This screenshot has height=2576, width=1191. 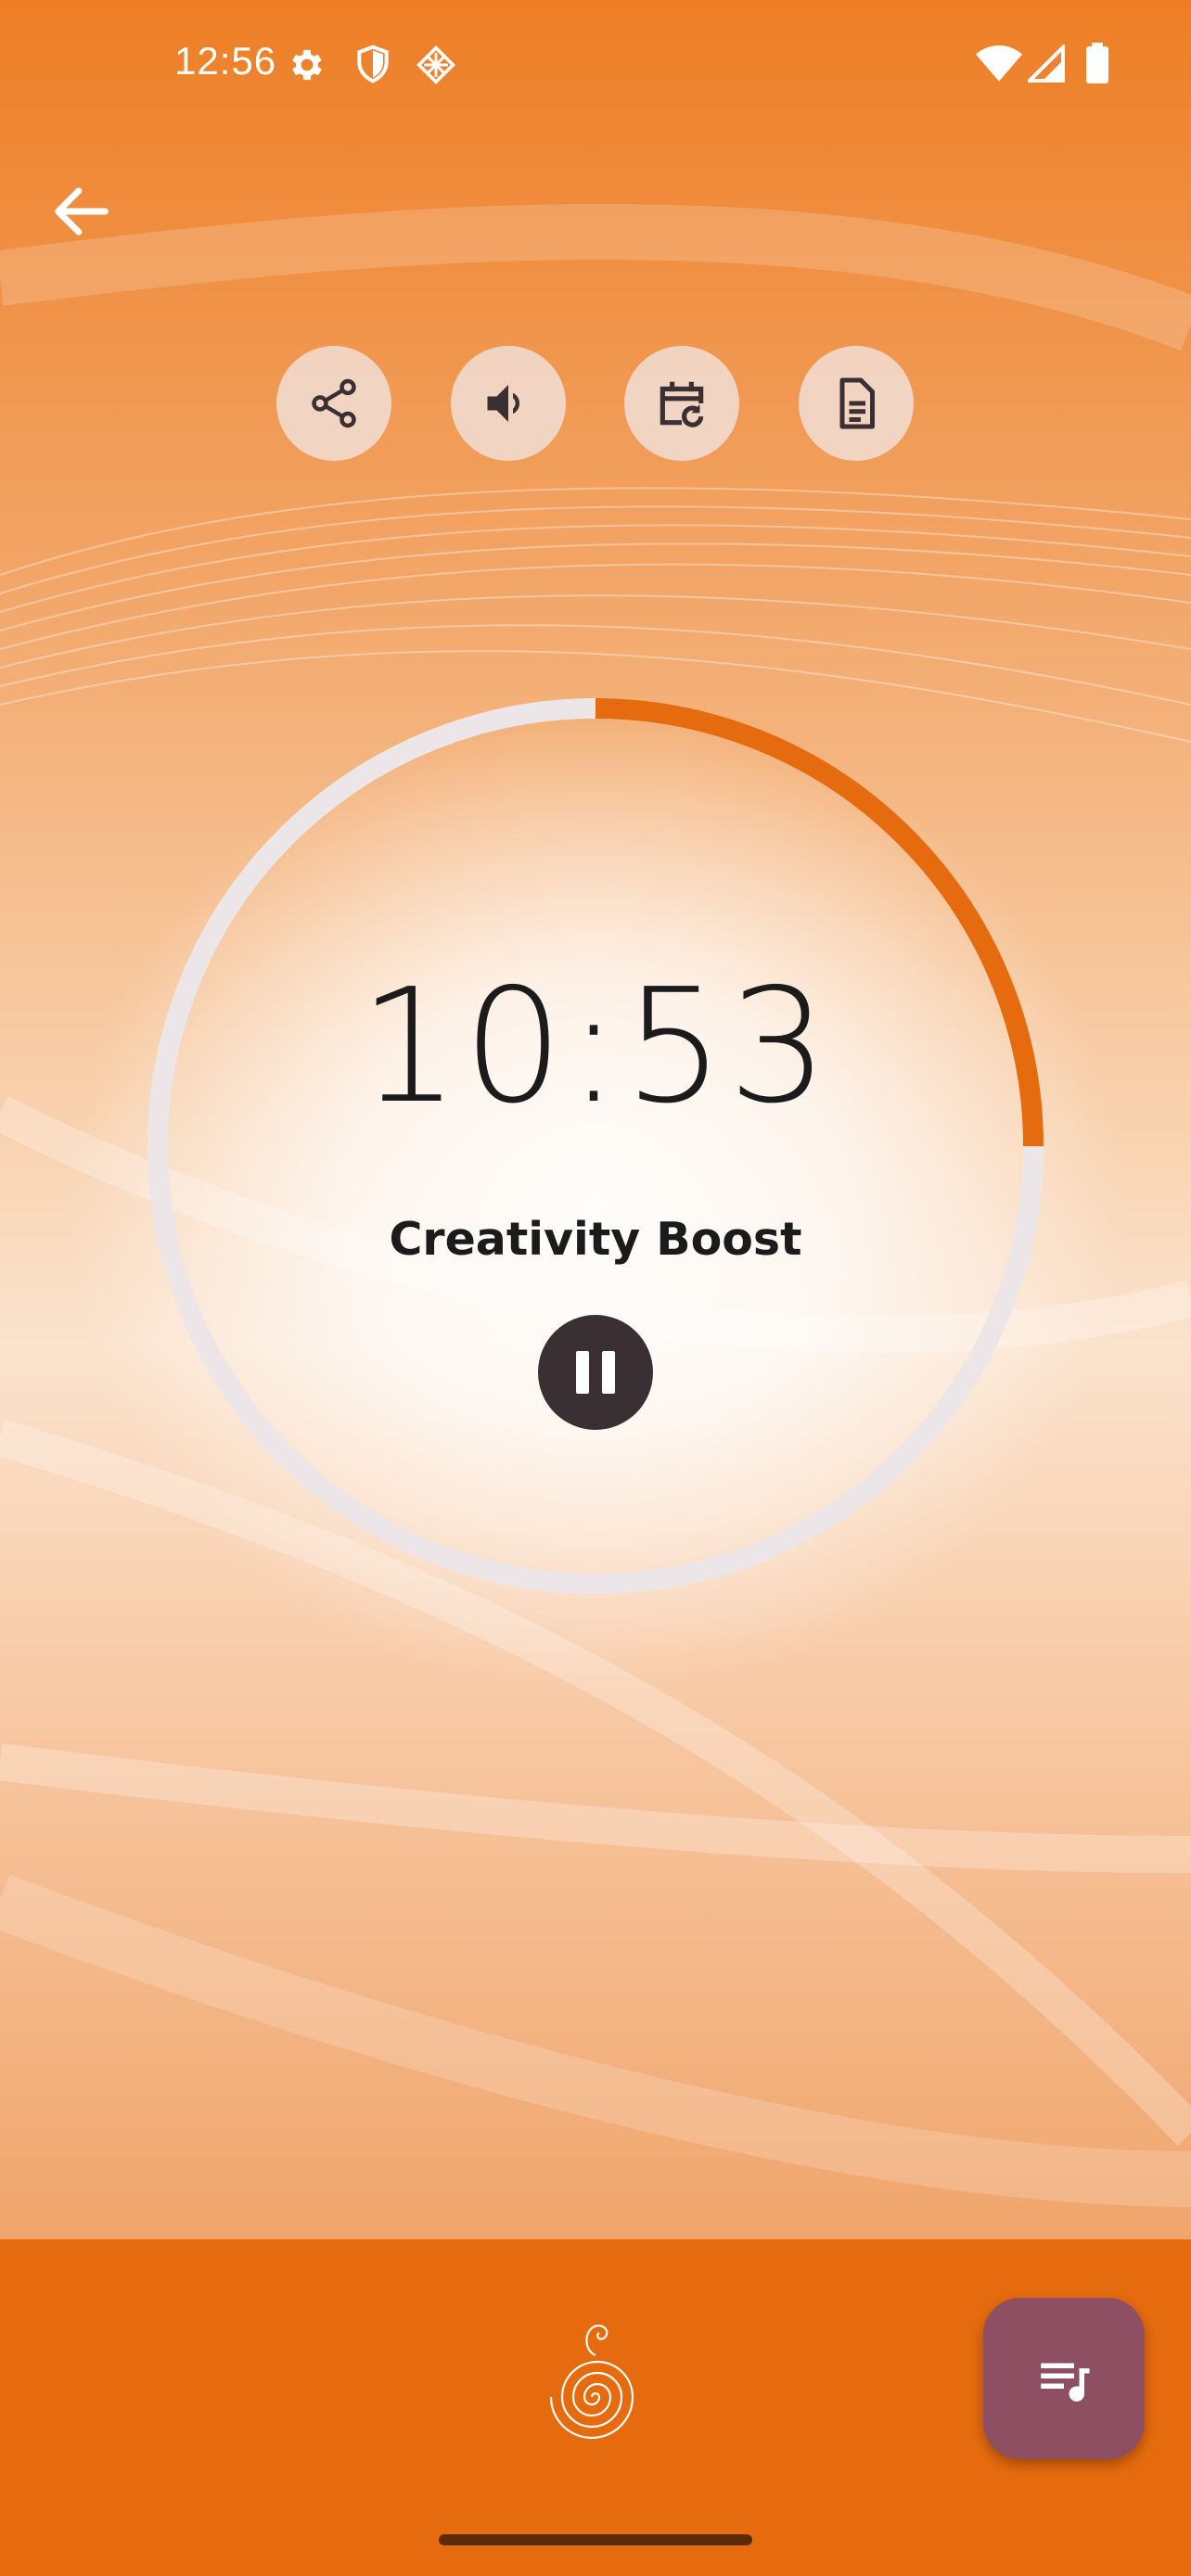 I want to click on battery-icon, so click(x=1097, y=63).